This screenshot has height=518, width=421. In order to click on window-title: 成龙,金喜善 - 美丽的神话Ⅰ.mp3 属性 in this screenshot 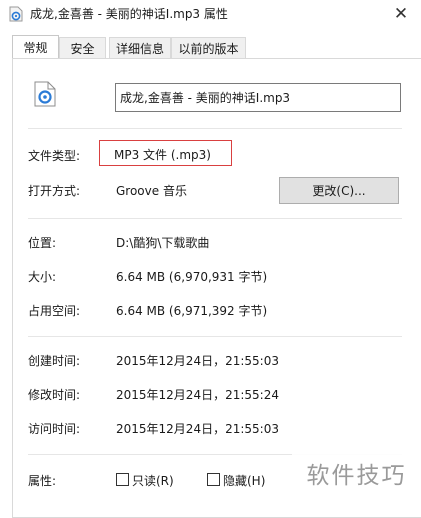, I will do `click(129, 14)`.